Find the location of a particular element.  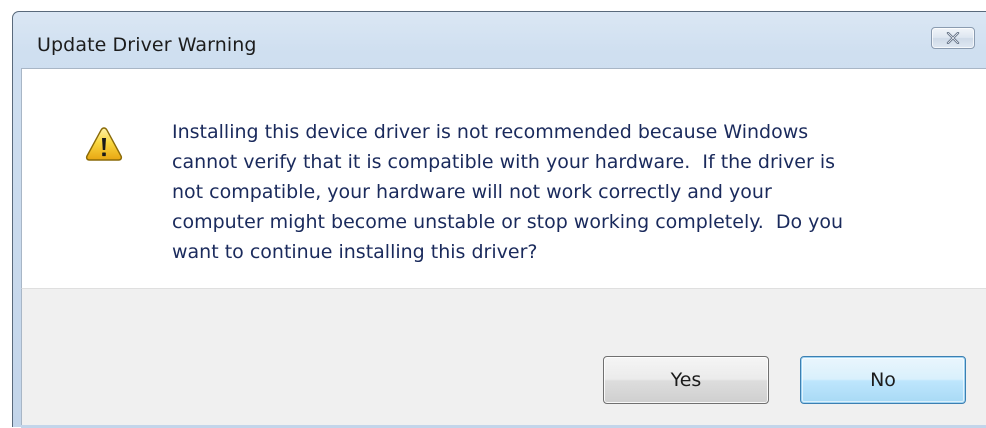

window-title: Update Driver Warning is located at coordinates (147, 45).